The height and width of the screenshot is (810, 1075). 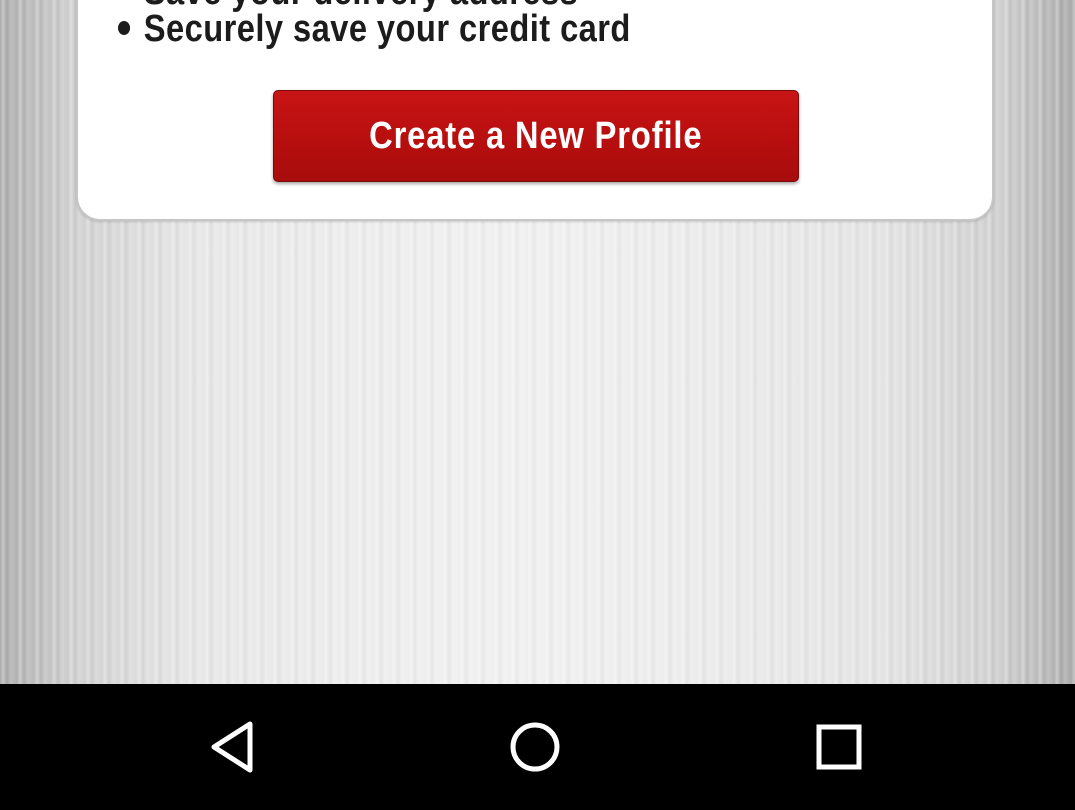 I want to click on home-button, so click(x=535, y=747).